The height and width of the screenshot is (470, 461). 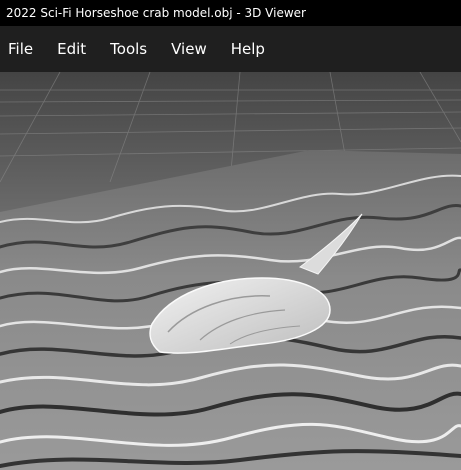 What do you see at coordinates (71, 49) in the screenshot?
I see `menu-edit: Edit` at bounding box center [71, 49].